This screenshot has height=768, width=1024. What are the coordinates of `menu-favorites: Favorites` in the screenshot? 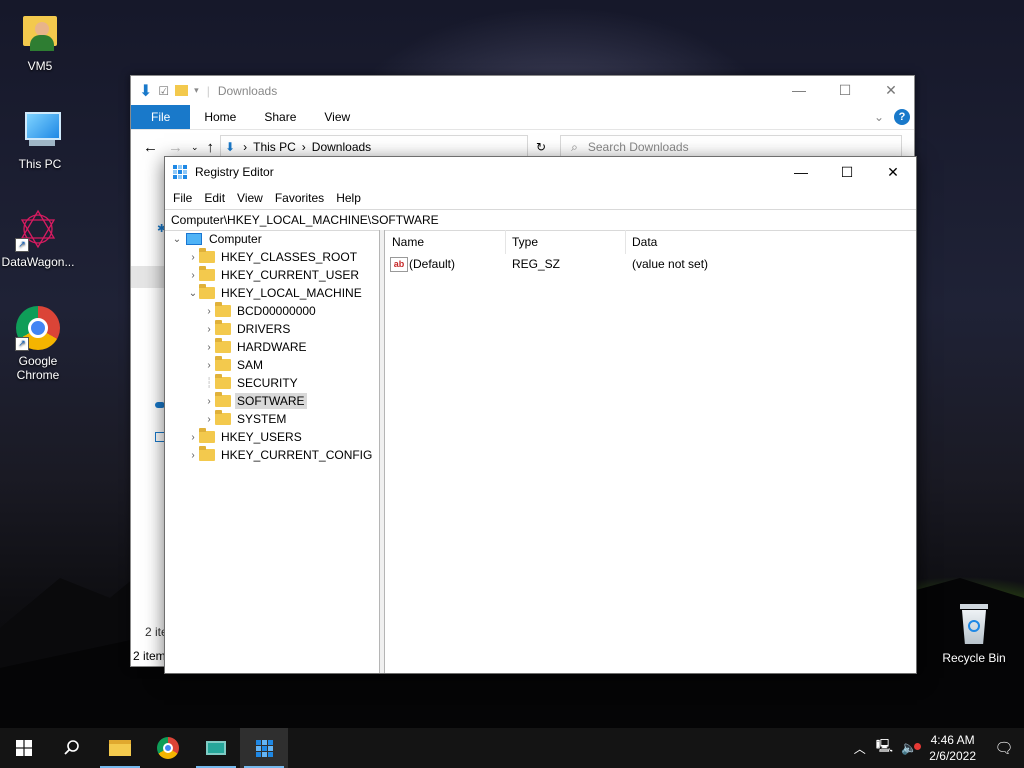 It's located at (299, 198).